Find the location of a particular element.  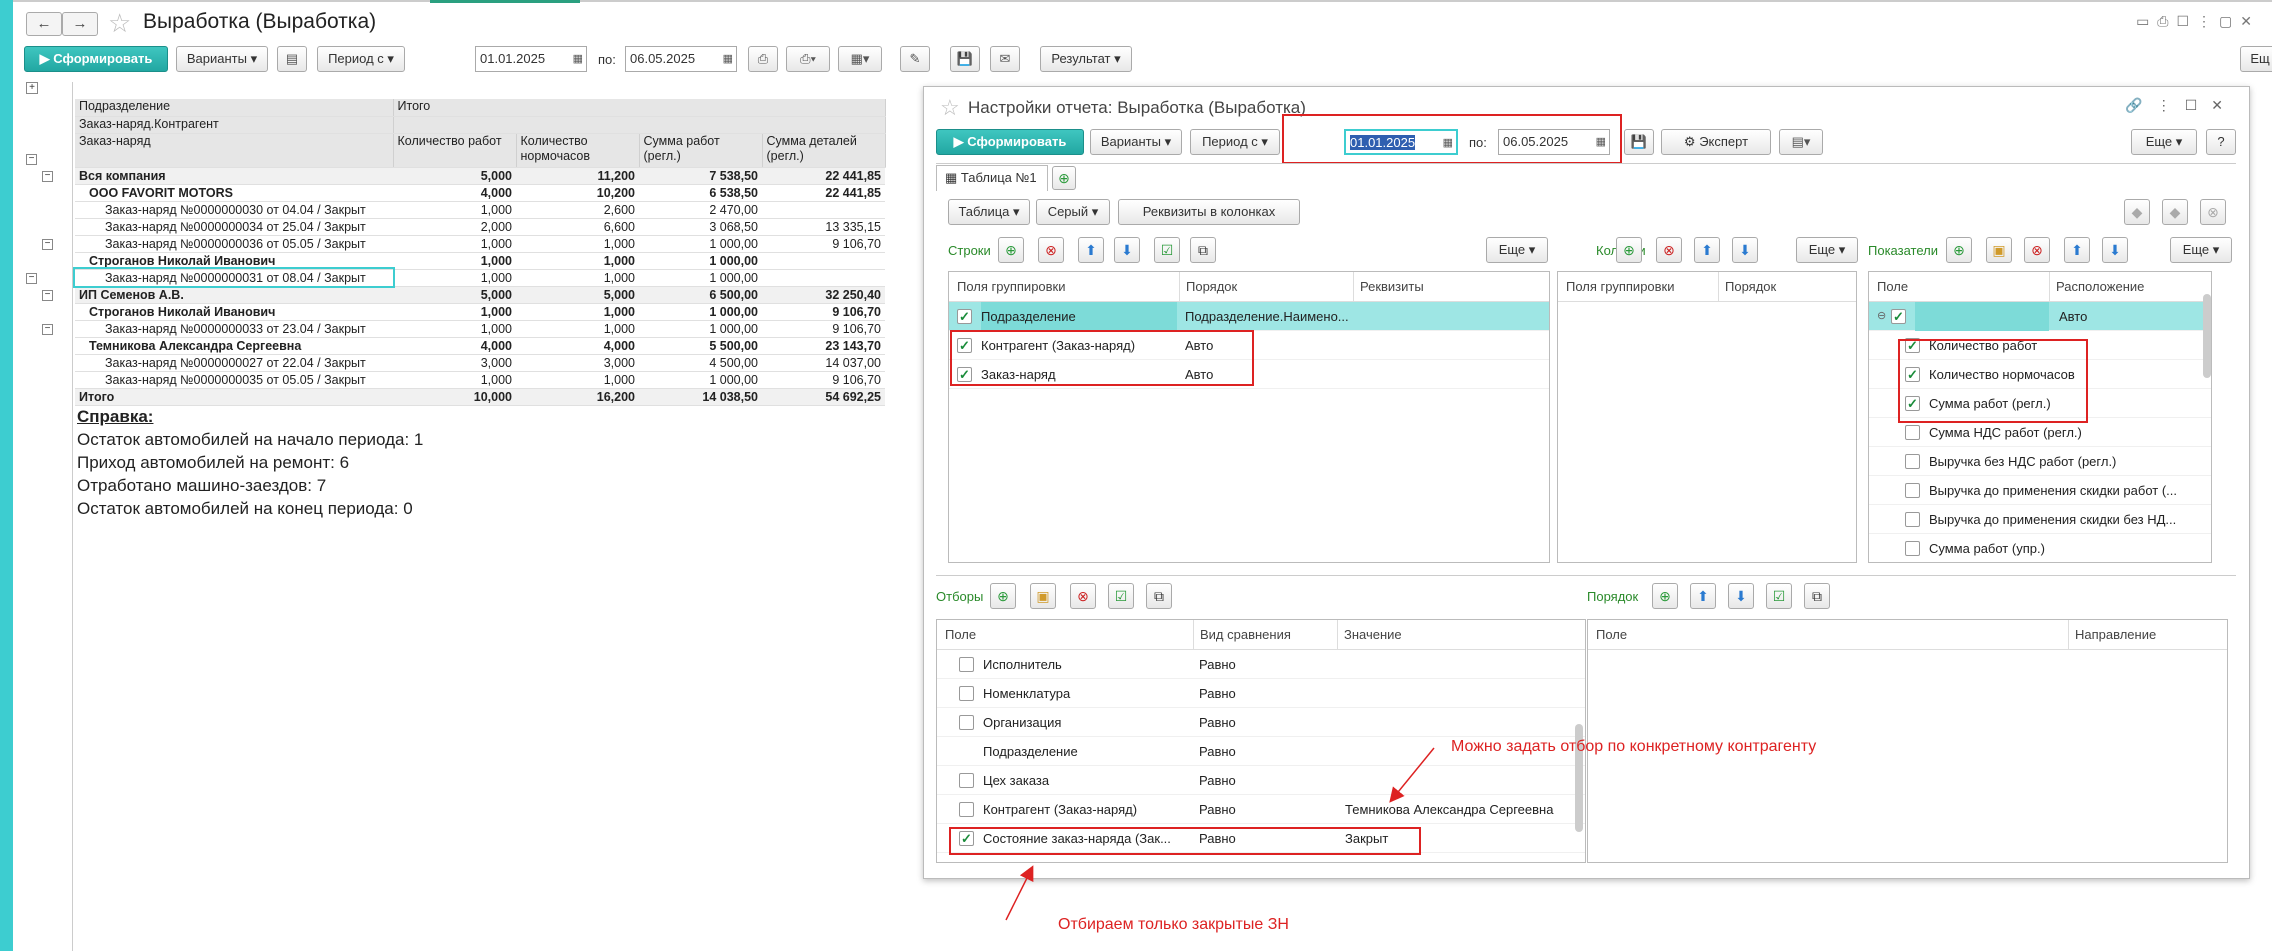

annotation-arrows is located at coordinates (1220, 834).